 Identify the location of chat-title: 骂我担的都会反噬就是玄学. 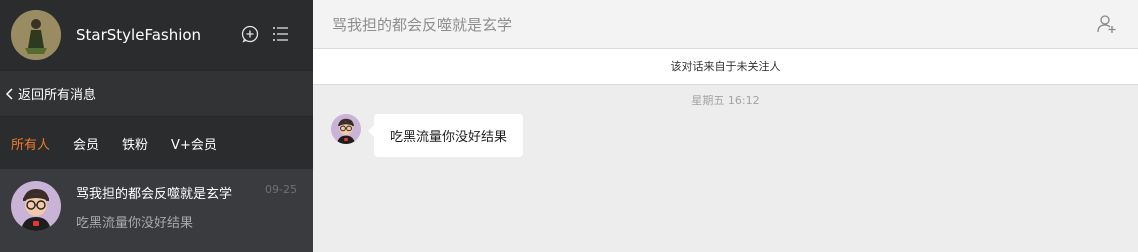
(422, 24).